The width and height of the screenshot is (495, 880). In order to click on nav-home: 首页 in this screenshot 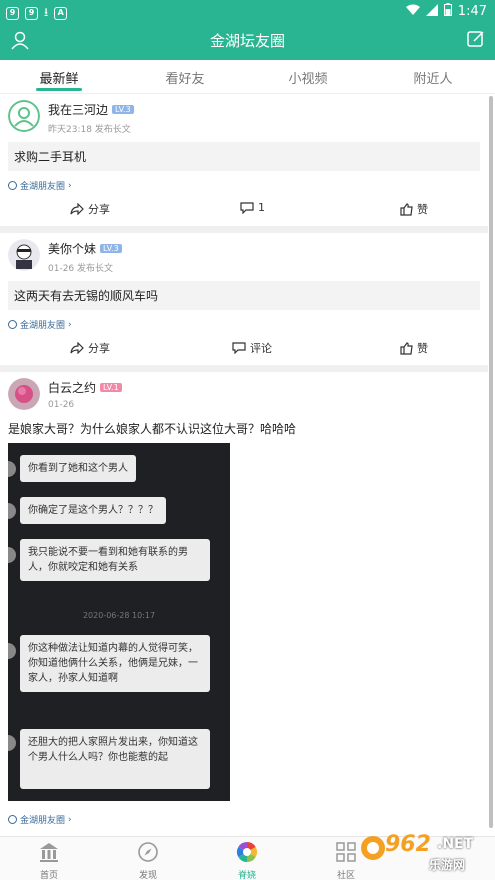, I will do `click(49, 860)`.